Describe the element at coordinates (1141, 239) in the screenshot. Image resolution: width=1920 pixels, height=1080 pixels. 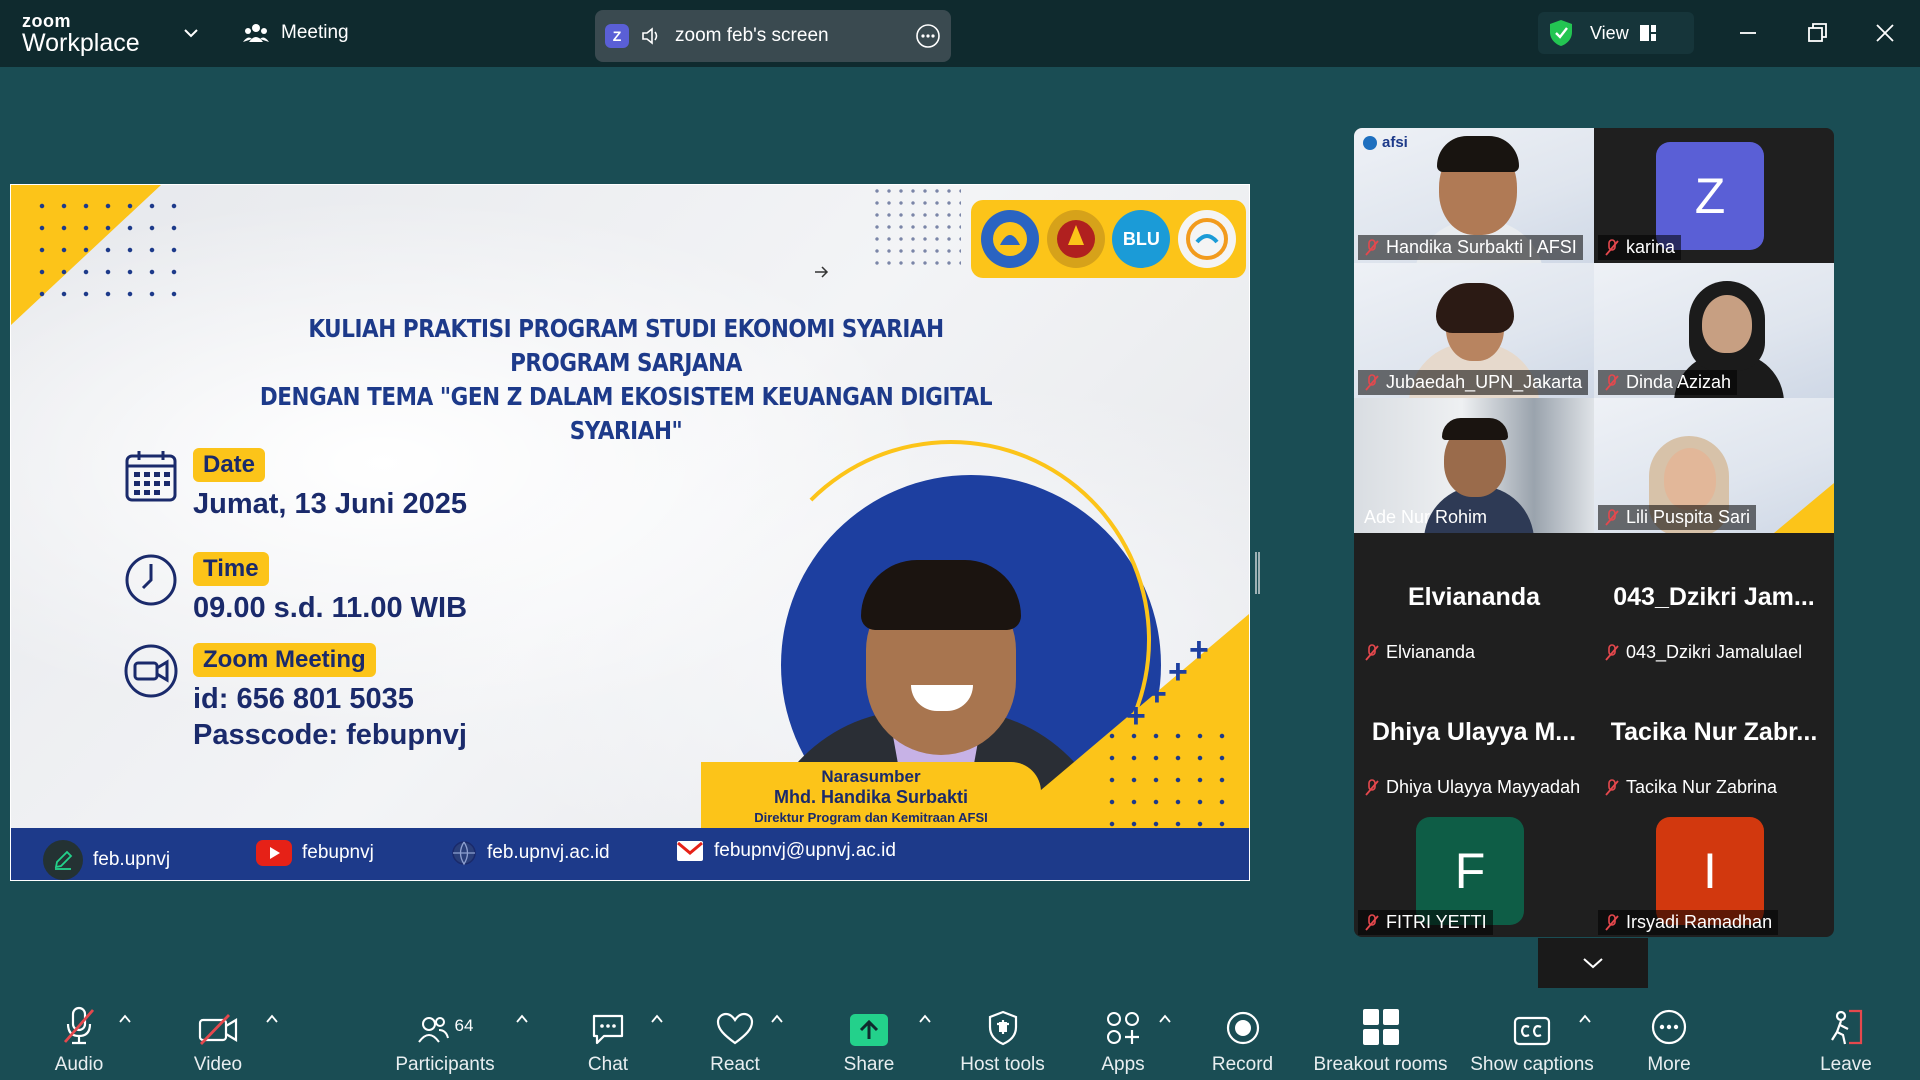
I see `blu-logo-icon: BLU` at that location.